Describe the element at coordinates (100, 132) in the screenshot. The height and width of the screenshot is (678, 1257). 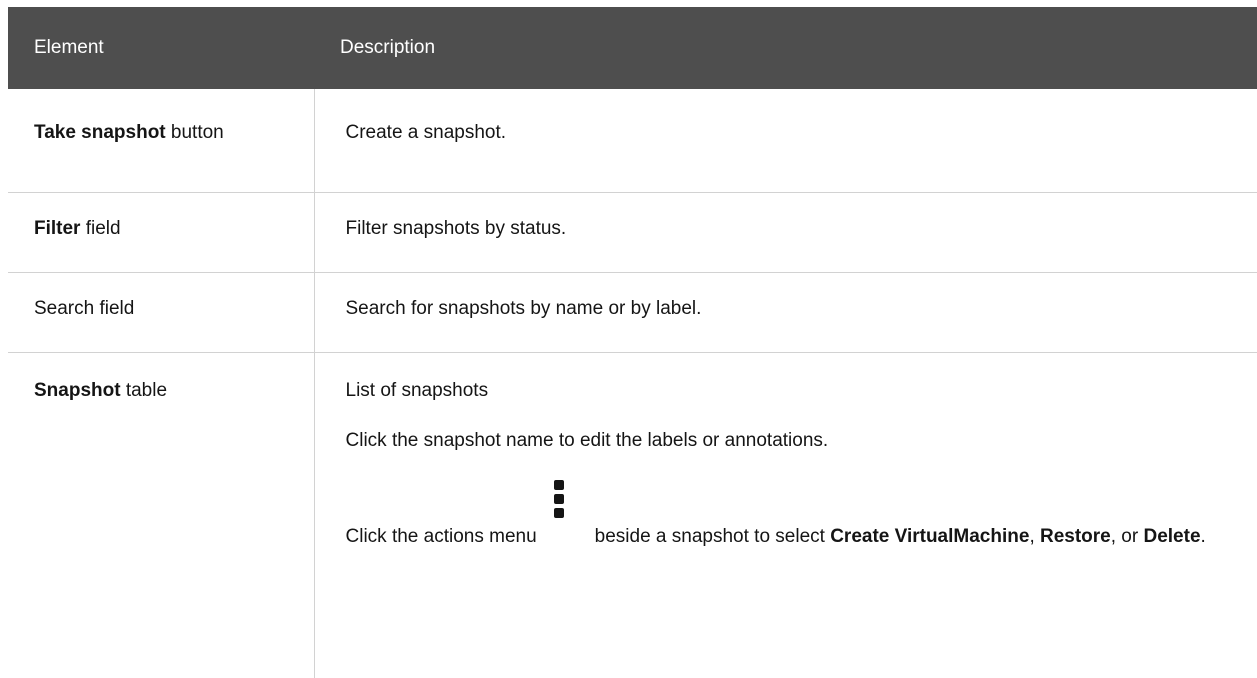
I see `element-name: Take snapshot` at that location.